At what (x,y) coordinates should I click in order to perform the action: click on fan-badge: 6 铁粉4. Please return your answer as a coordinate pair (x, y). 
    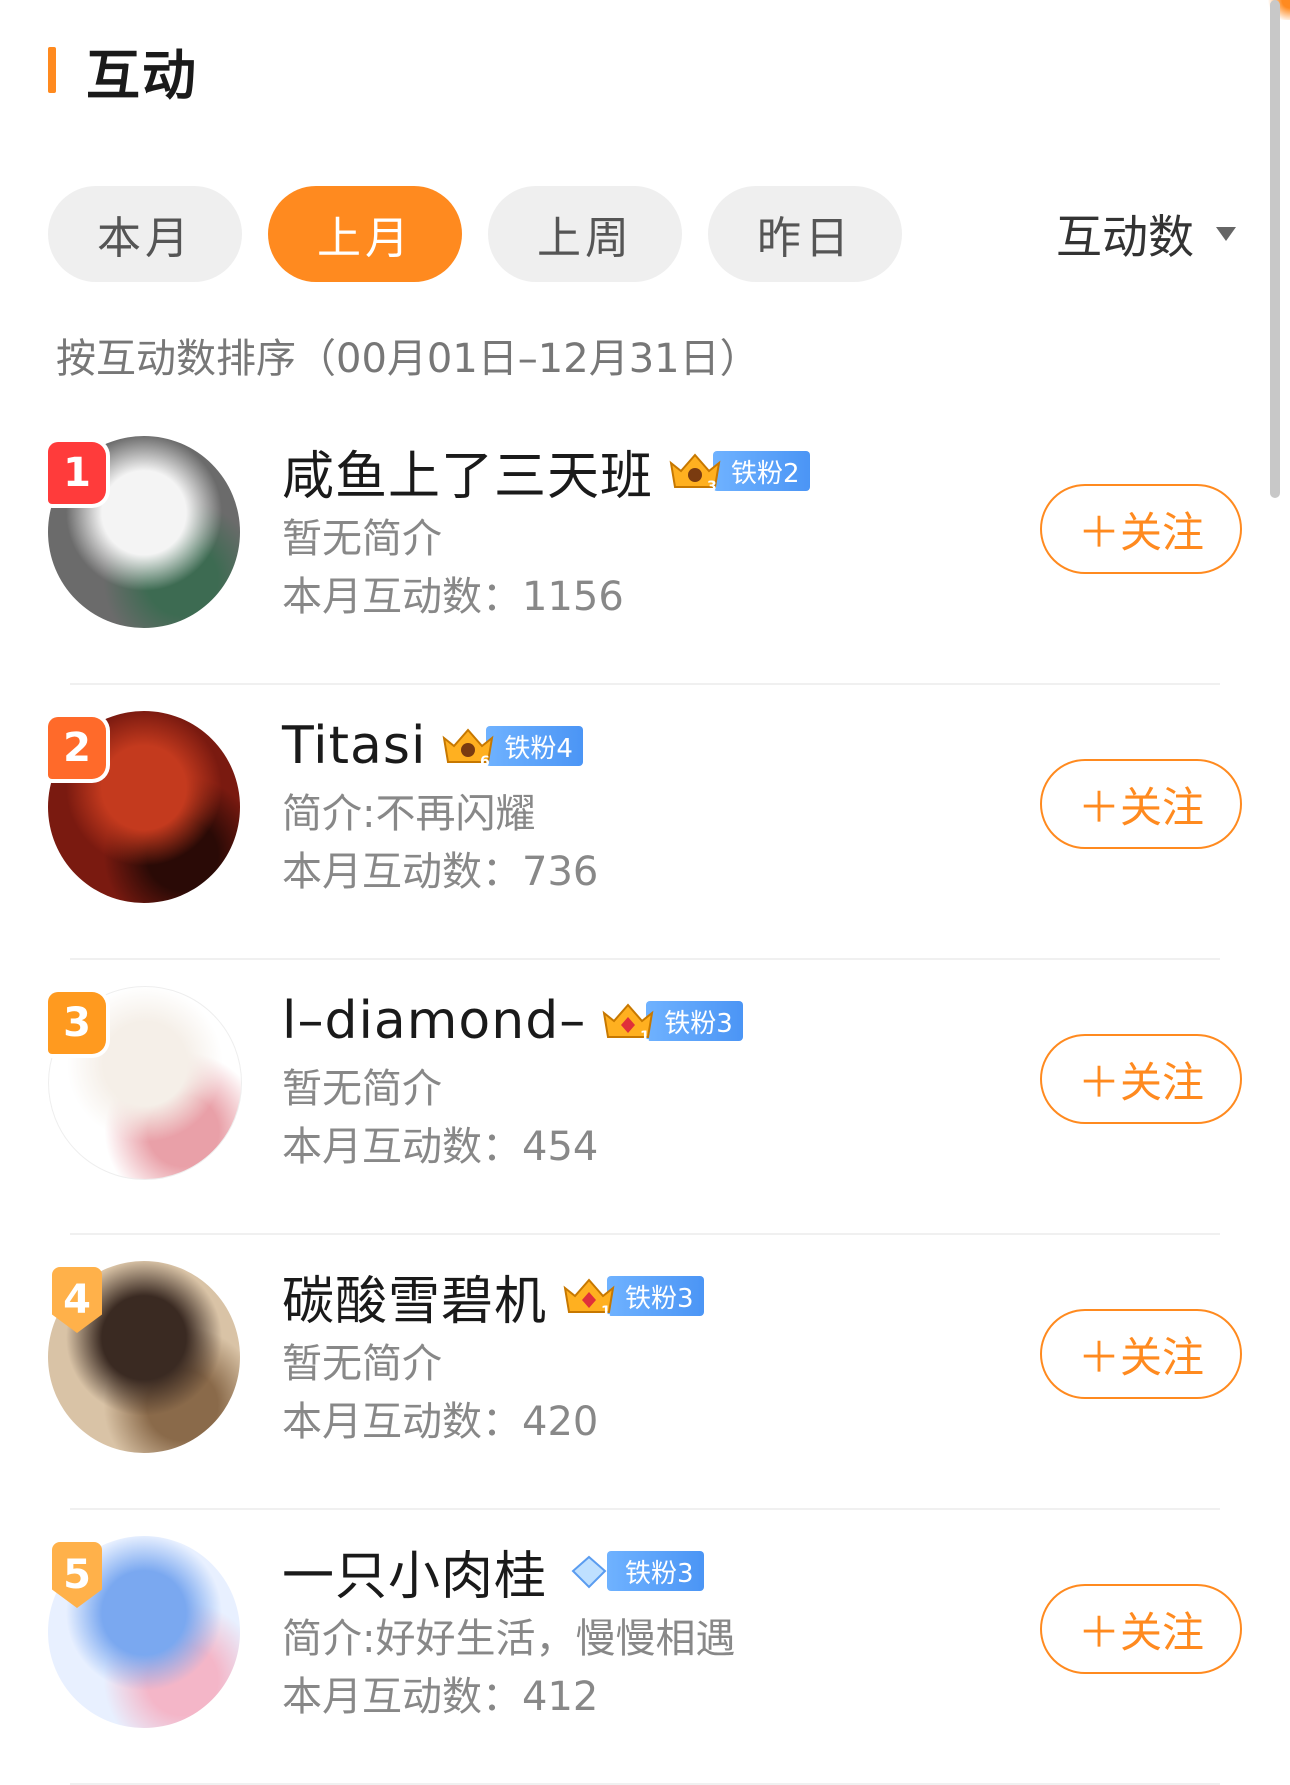
    Looking at the image, I should click on (511, 747).